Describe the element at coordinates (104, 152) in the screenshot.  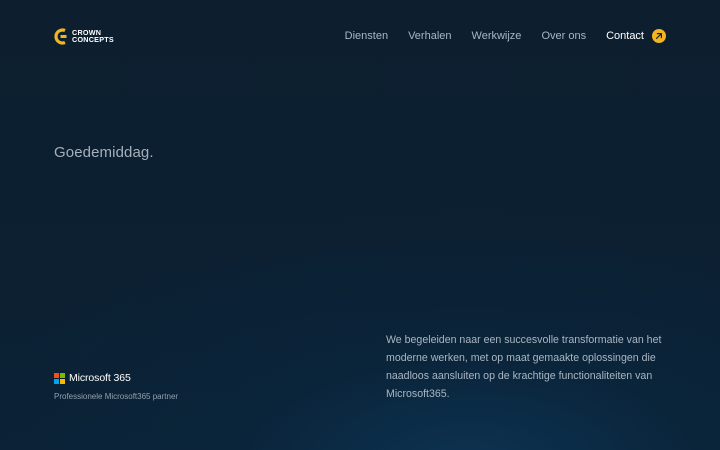
I see `hero-greeting: Goedemiddag.` at that location.